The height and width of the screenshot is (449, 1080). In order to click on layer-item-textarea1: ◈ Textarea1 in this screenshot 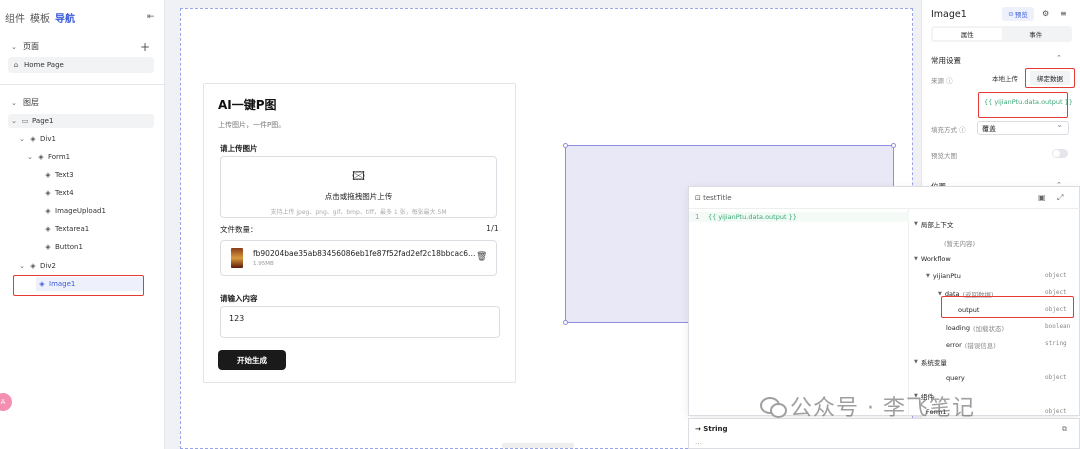, I will do `click(66, 229)`.